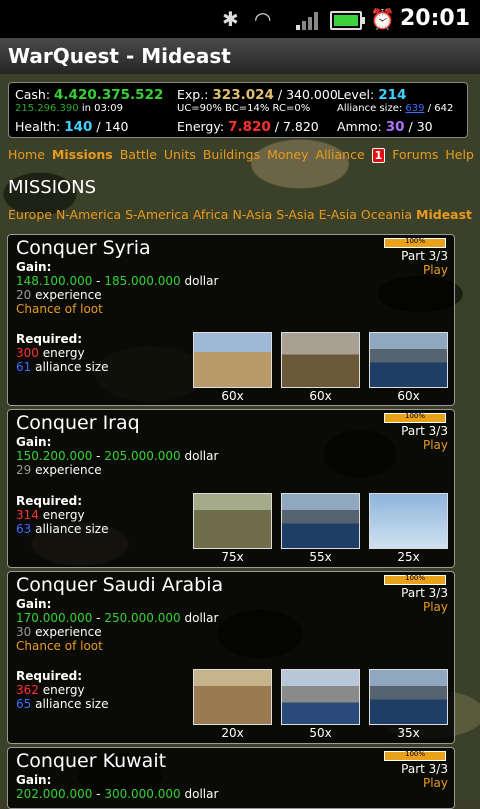 This screenshot has height=809, width=480. Describe the element at coordinates (232, 521) in the screenshot. I see `tank-icon` at that location.